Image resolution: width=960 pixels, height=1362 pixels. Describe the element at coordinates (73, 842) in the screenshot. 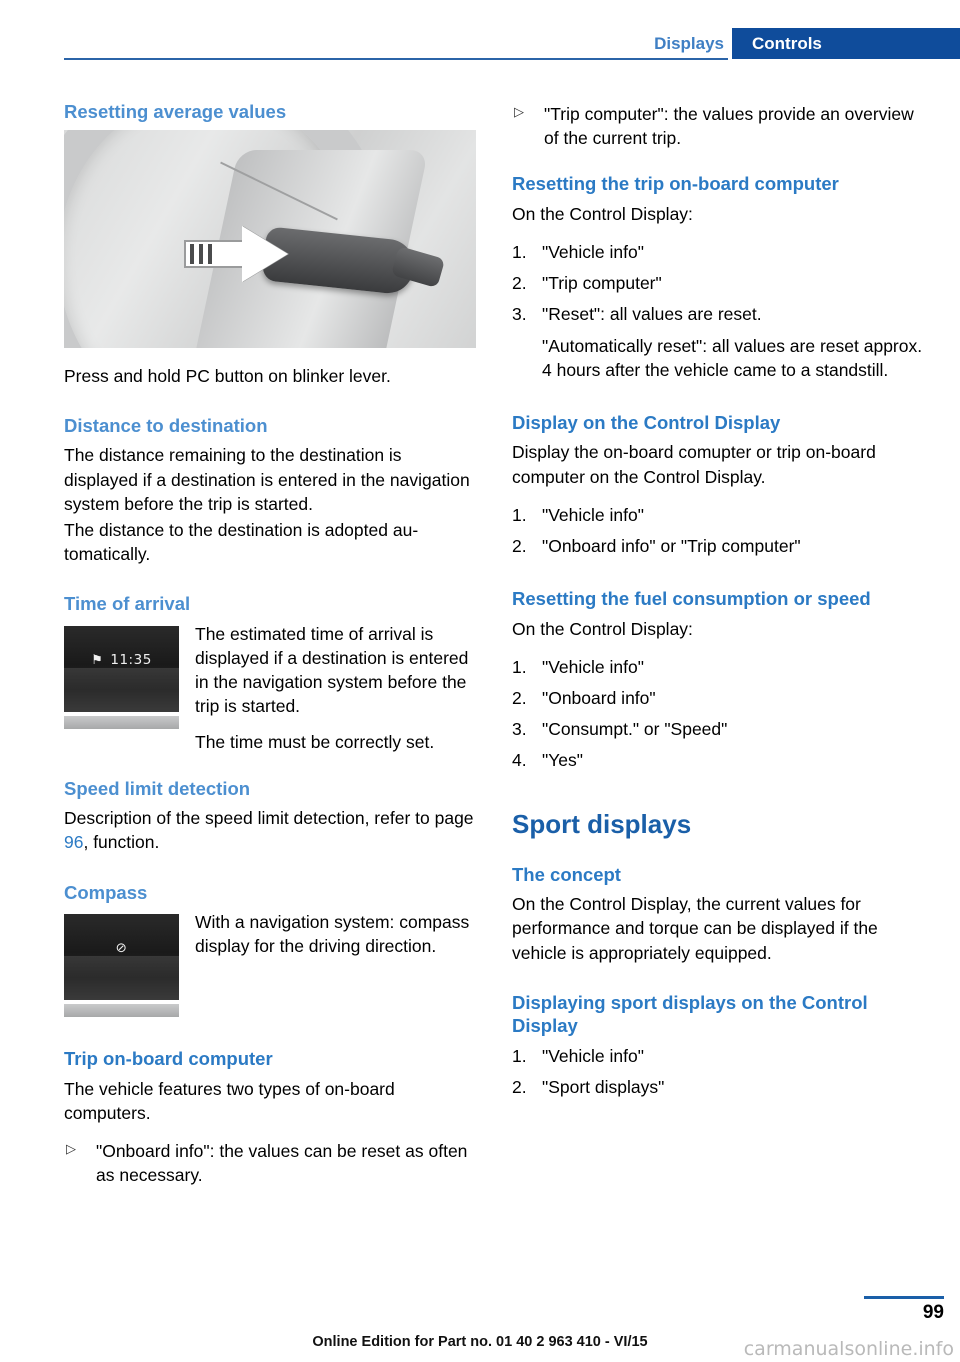

I see `page-reference-link: 96` at that location.